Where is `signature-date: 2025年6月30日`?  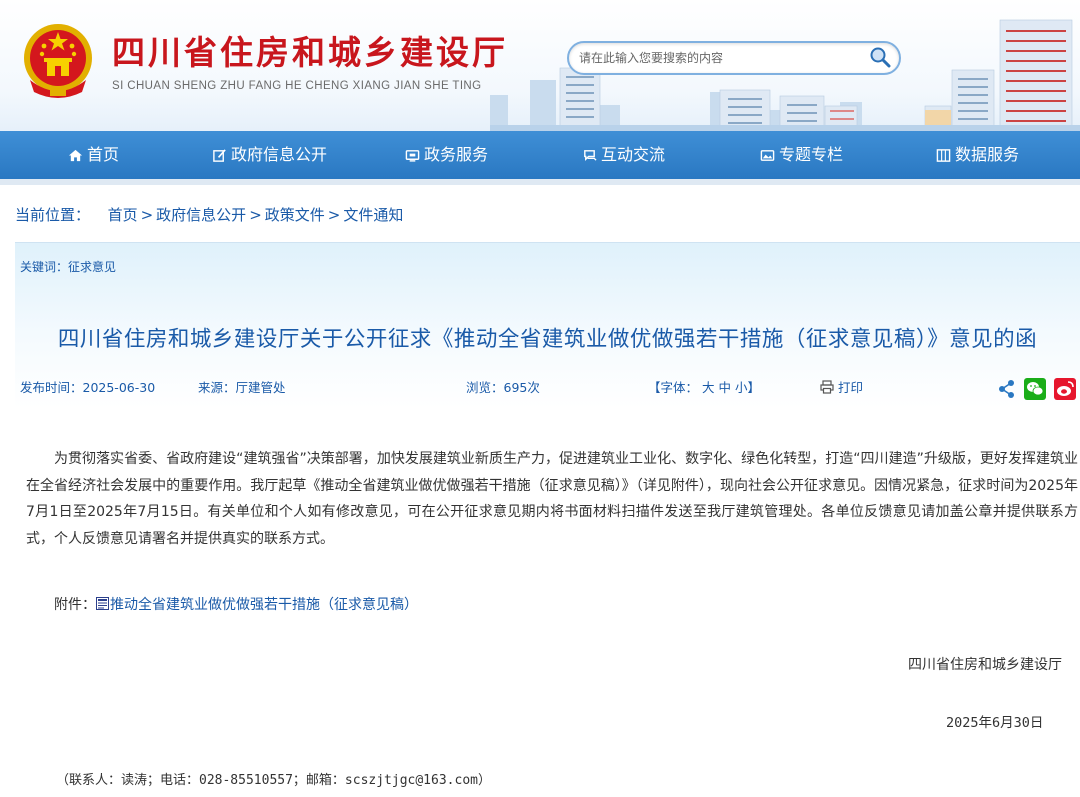
signature-date: 2025年6月30日 is located at coordinates (995, 723).